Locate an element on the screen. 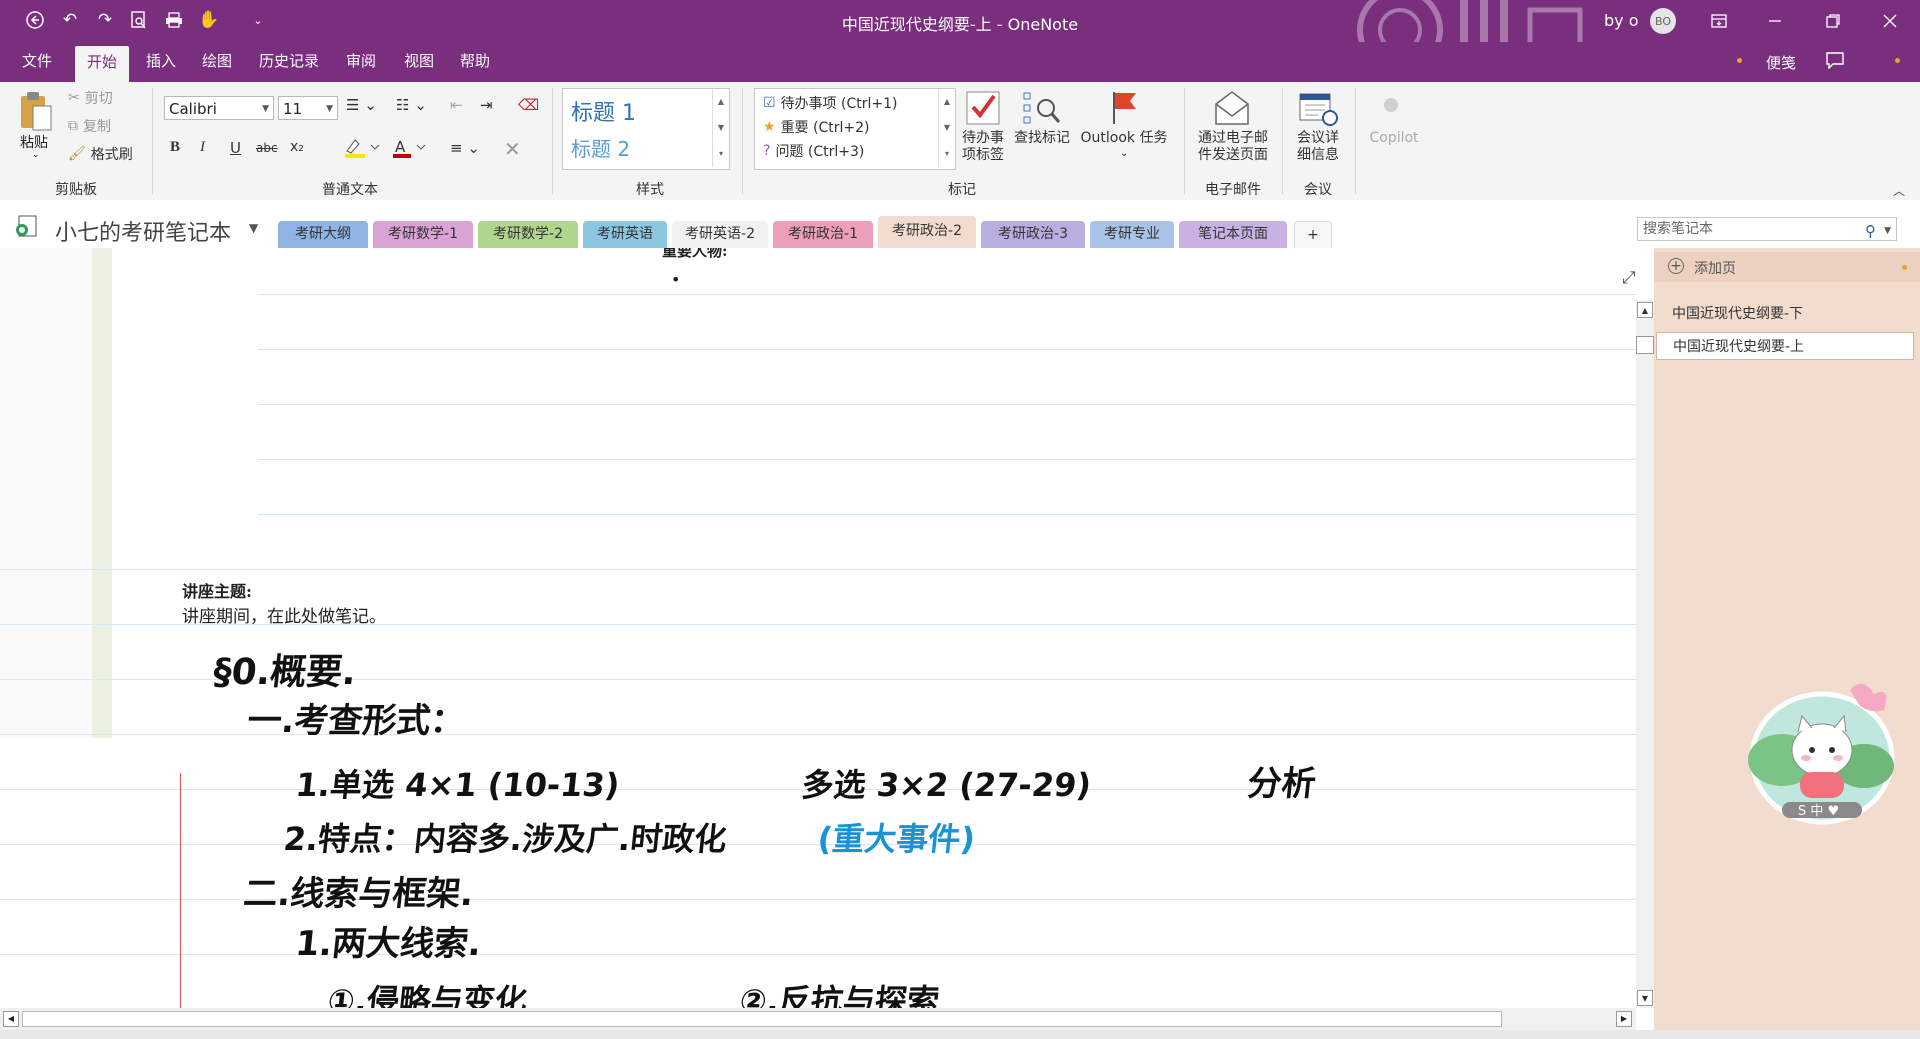 The image size is (1920, 1039). ribbon-display-icon is located at coordinates (1719, 21).